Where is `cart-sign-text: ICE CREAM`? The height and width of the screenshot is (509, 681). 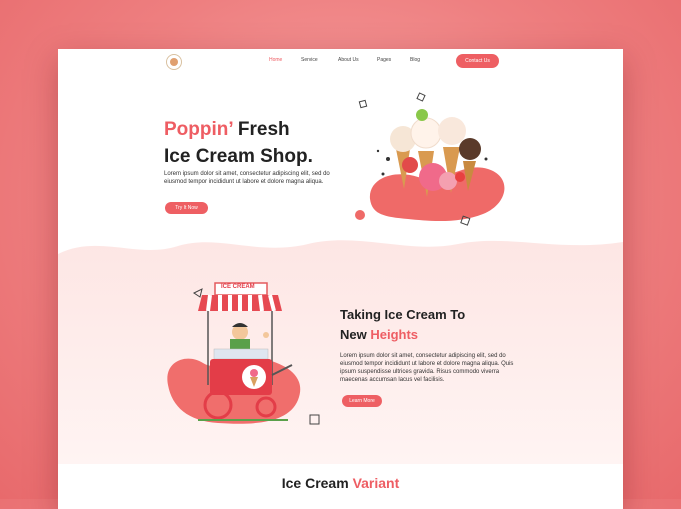
cart-sign-text: ICE CREAM is located at coordinates (238, 287).